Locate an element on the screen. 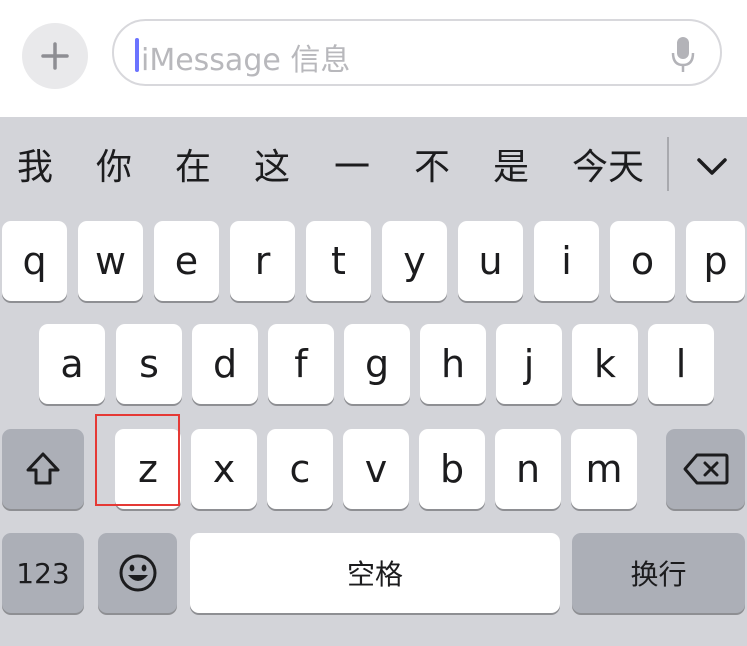  apps-plus-button is located at coordinates (55, 56).